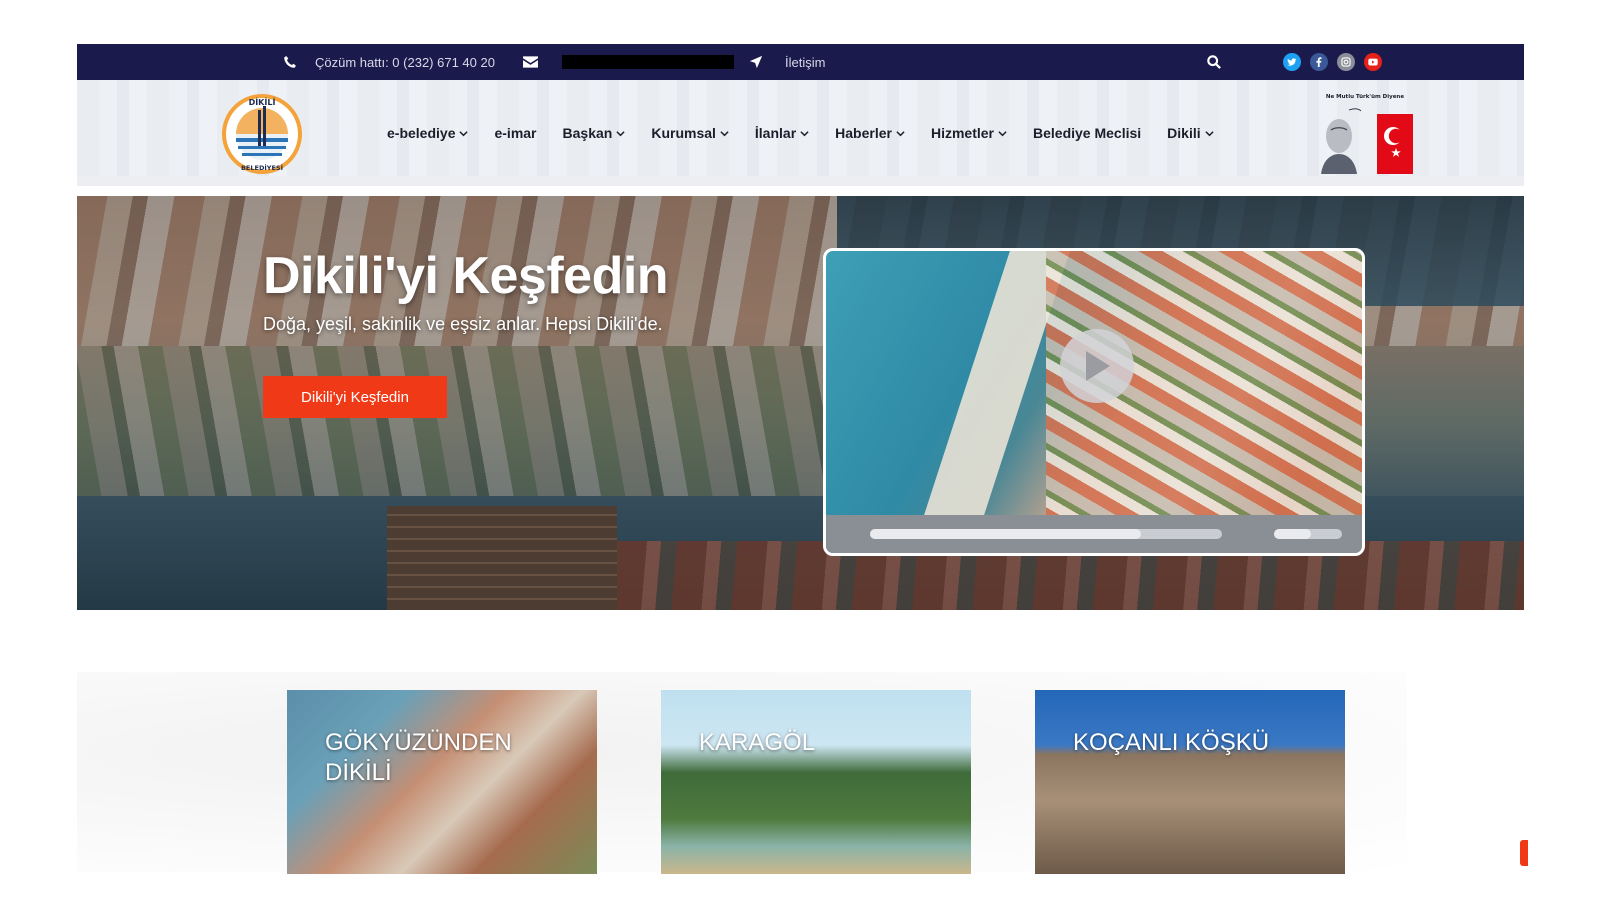  Describe the element at coordinates (962, 133) in the screenshot. I see `nav-label: Hizmetler` at that location.